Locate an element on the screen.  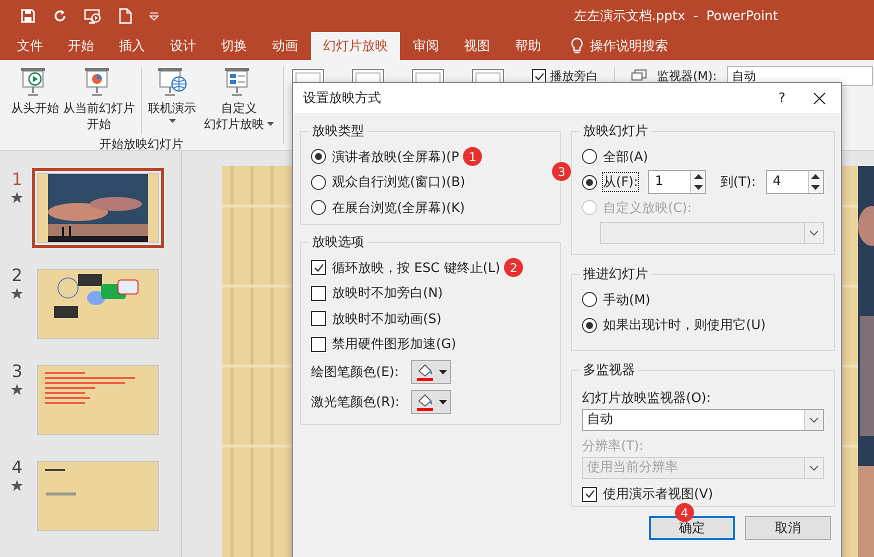
radio-label: 从(F): is located at coordinates (620, 182).